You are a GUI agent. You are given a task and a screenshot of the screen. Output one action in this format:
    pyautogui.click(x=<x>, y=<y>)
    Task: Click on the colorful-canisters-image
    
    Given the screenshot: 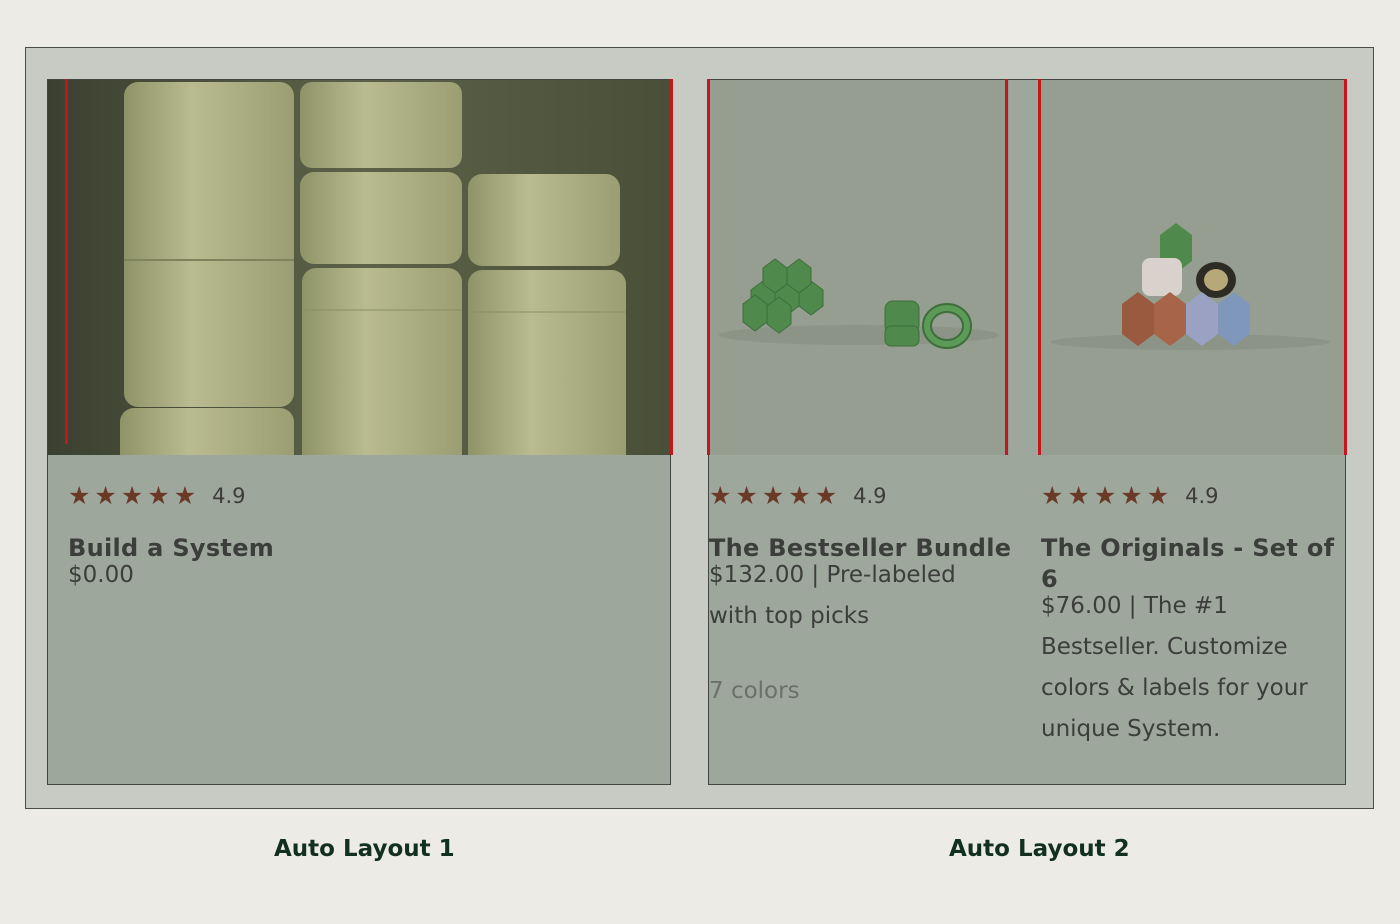 What is the action you would take?
    pyautogui.click(x=1192, y=267)
    